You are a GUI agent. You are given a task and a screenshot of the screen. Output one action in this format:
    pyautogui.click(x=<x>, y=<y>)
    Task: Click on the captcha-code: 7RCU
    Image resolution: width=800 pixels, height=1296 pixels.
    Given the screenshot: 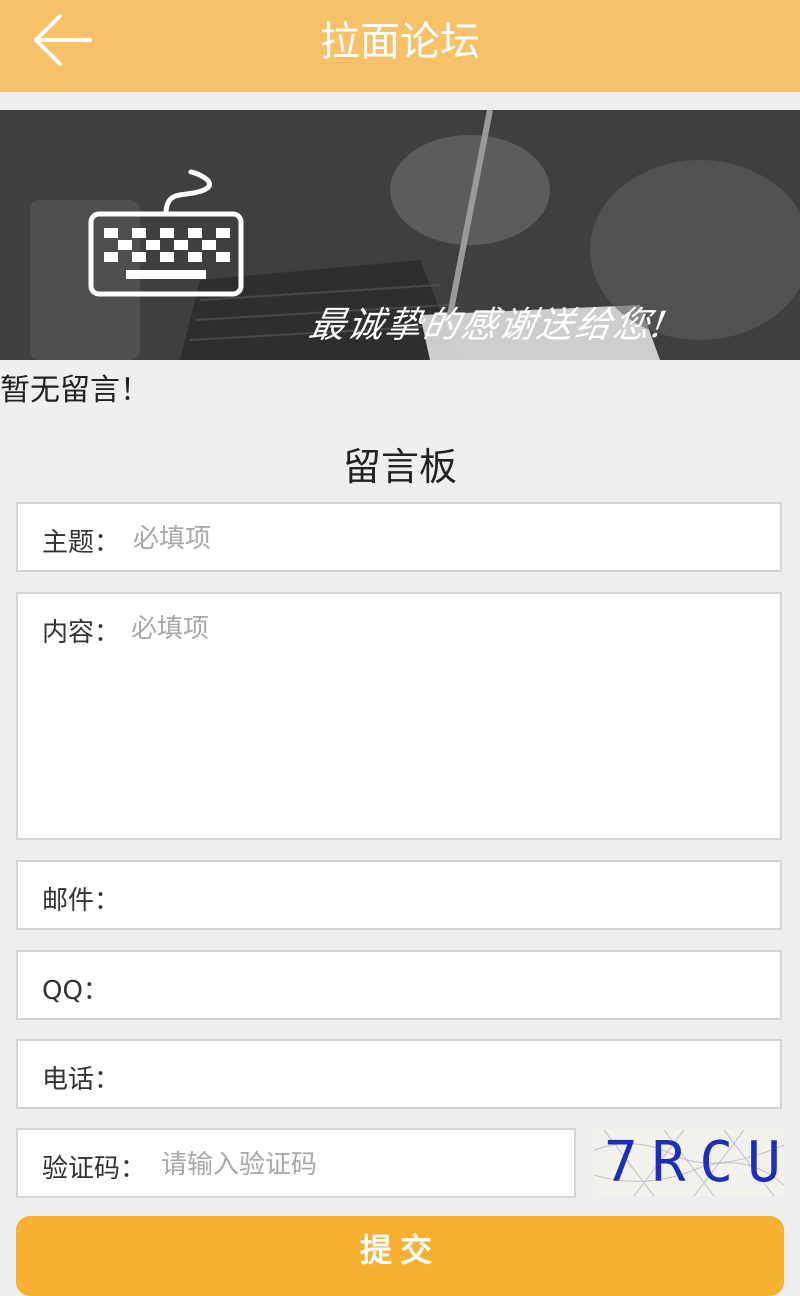 What is the action you would take?
    pyautogui.click(x=694, y=1162)
    